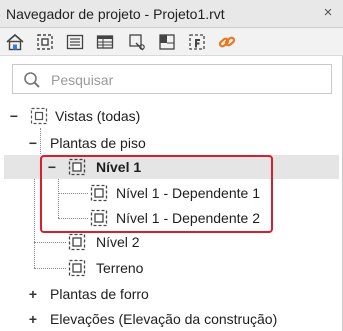  What do you see at coordinates (98, 143) in the screenshot?
I see `tree-item-label: Plantas de piso` at bounding box center [98, 143].